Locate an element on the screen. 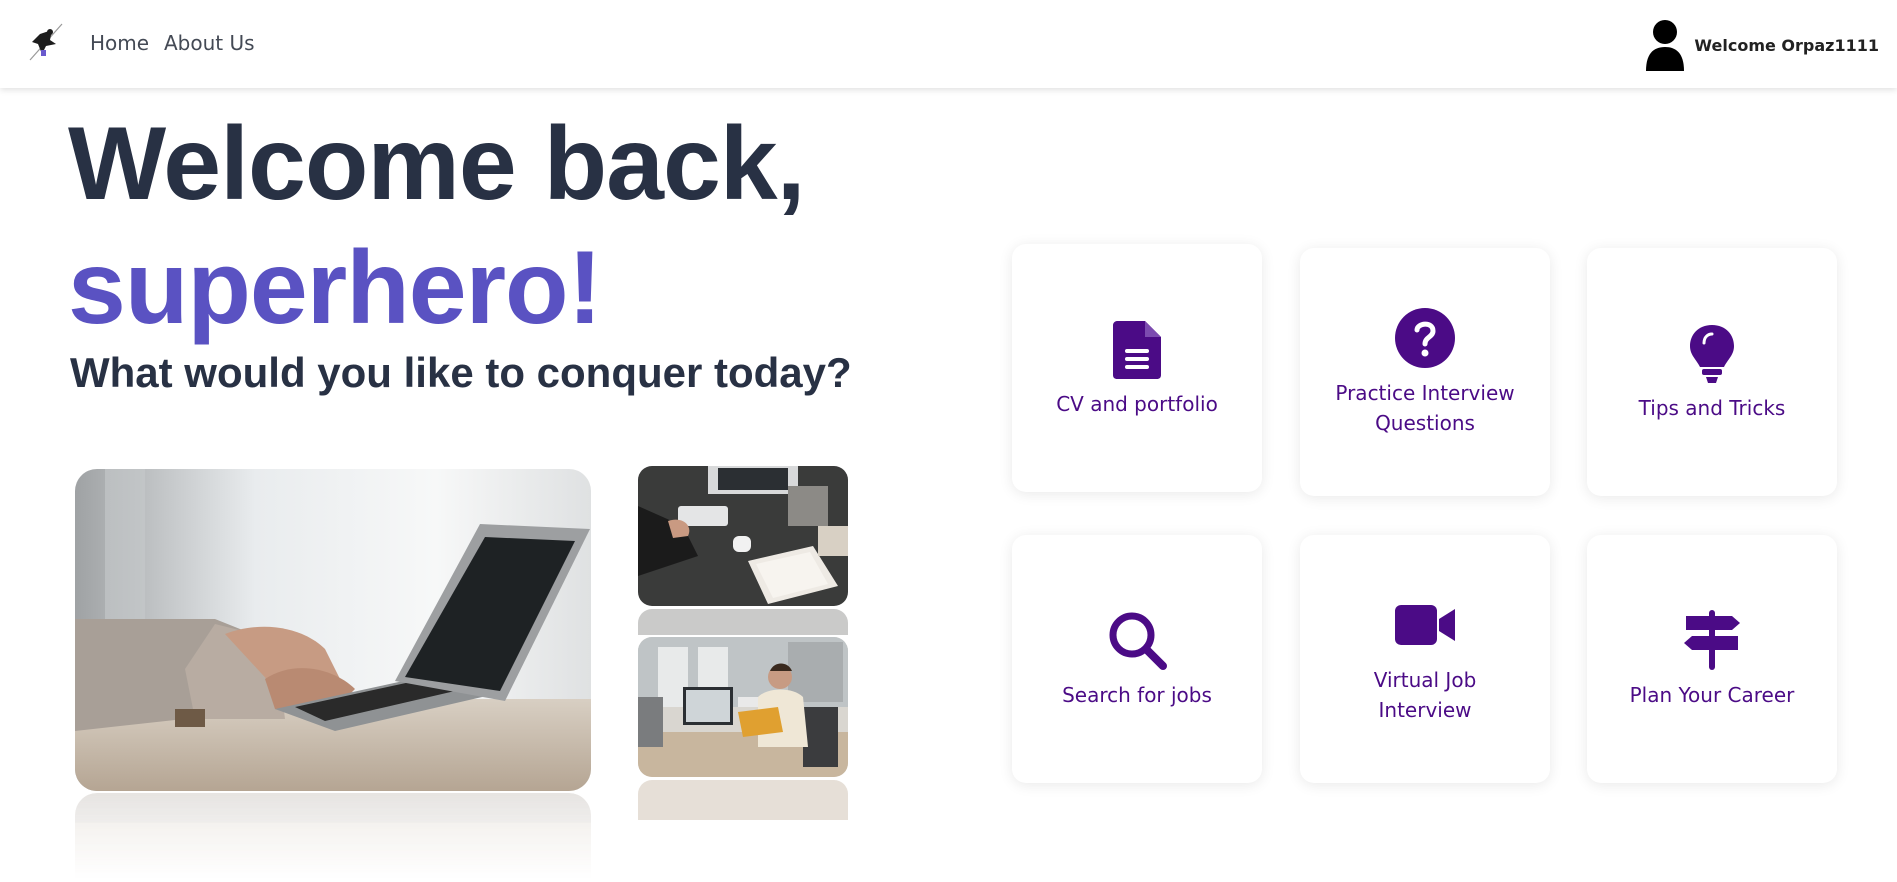  laptop-typing-photo is located at coordinates (333, 630).